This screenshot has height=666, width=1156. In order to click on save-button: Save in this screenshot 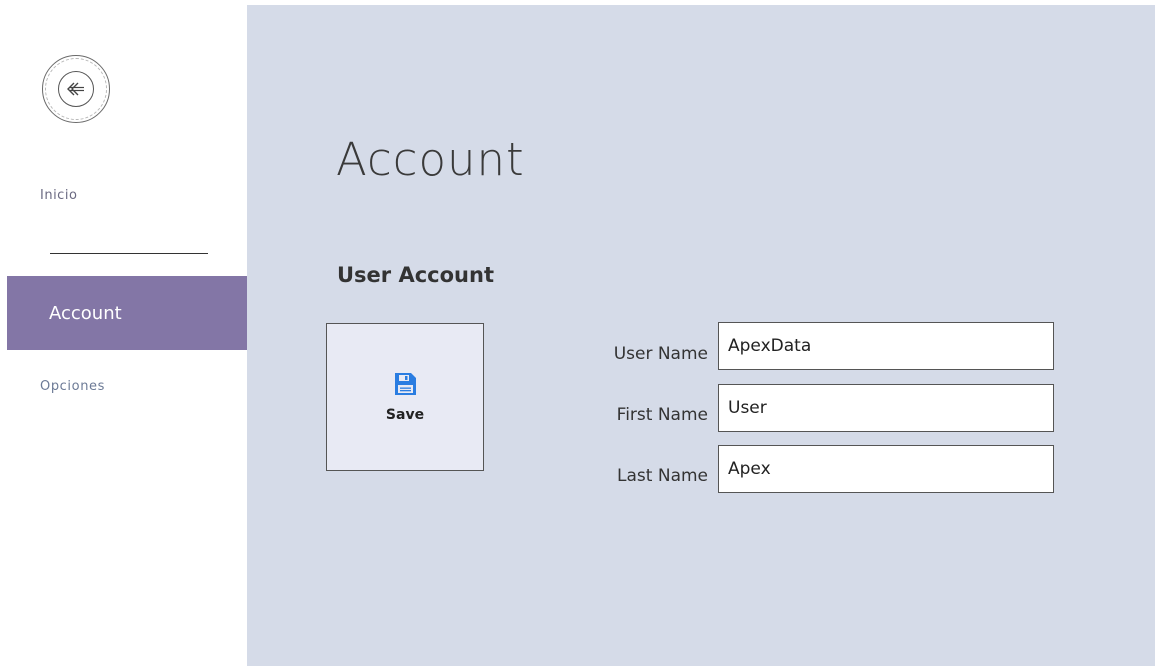, I will do `click(405, 397)`.